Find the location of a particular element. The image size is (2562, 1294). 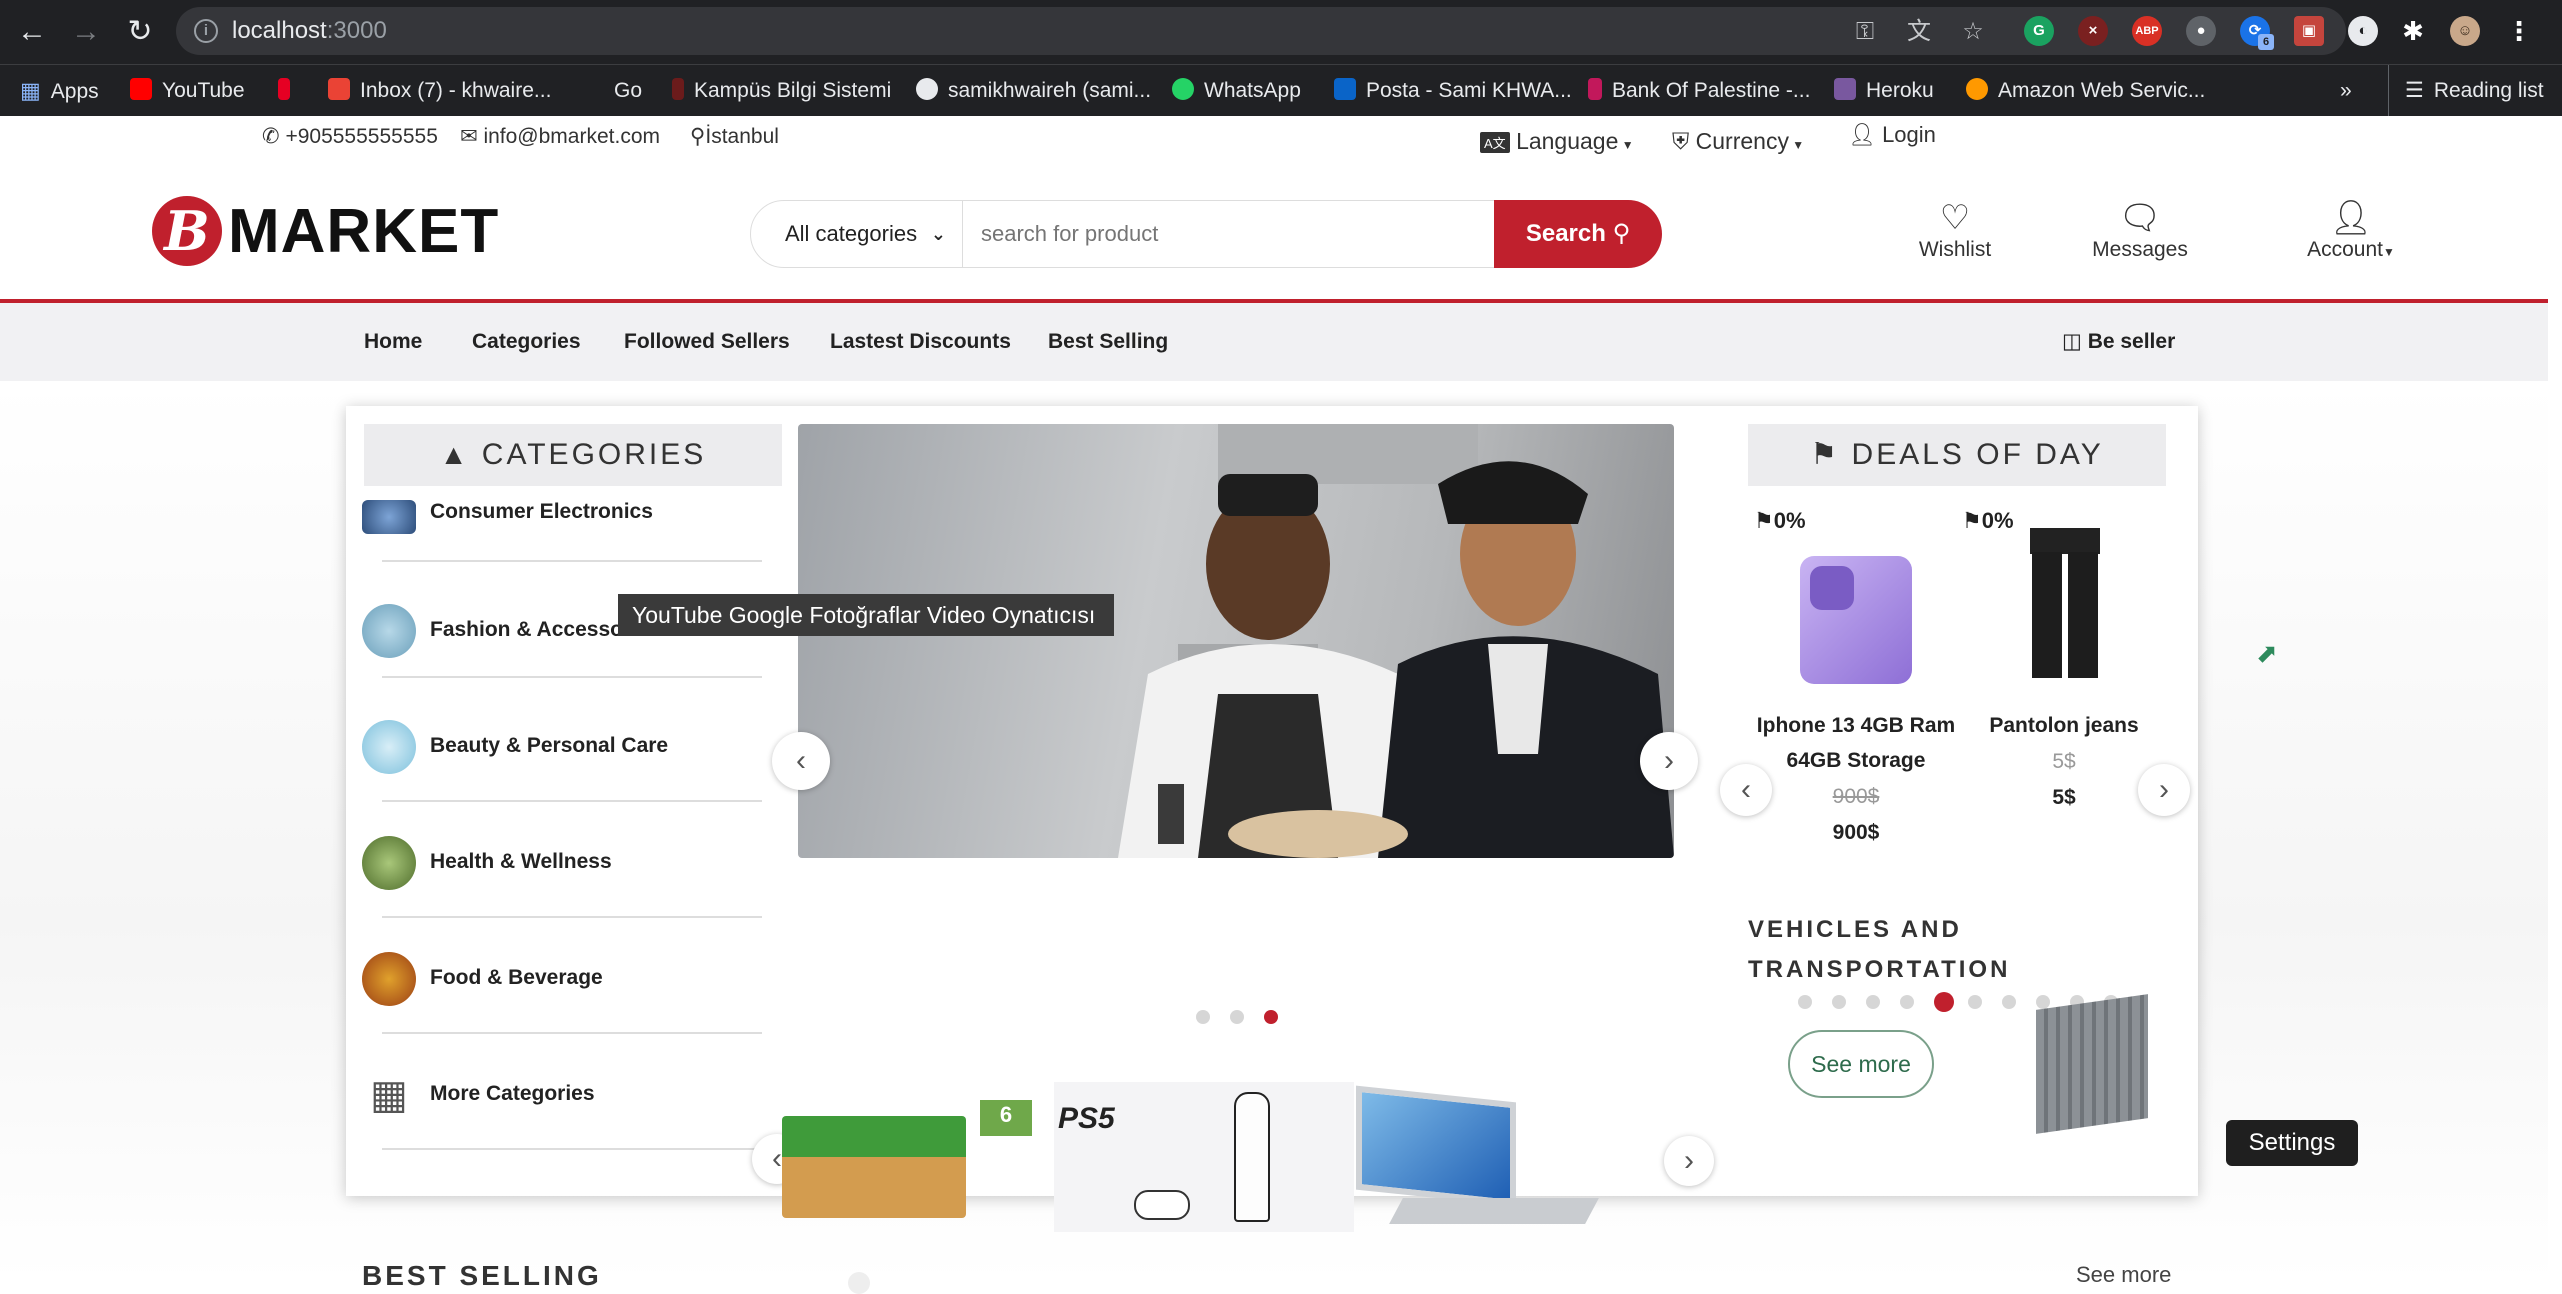

adblock-extension-icon: ABP is located at coordinates (2147, 31).